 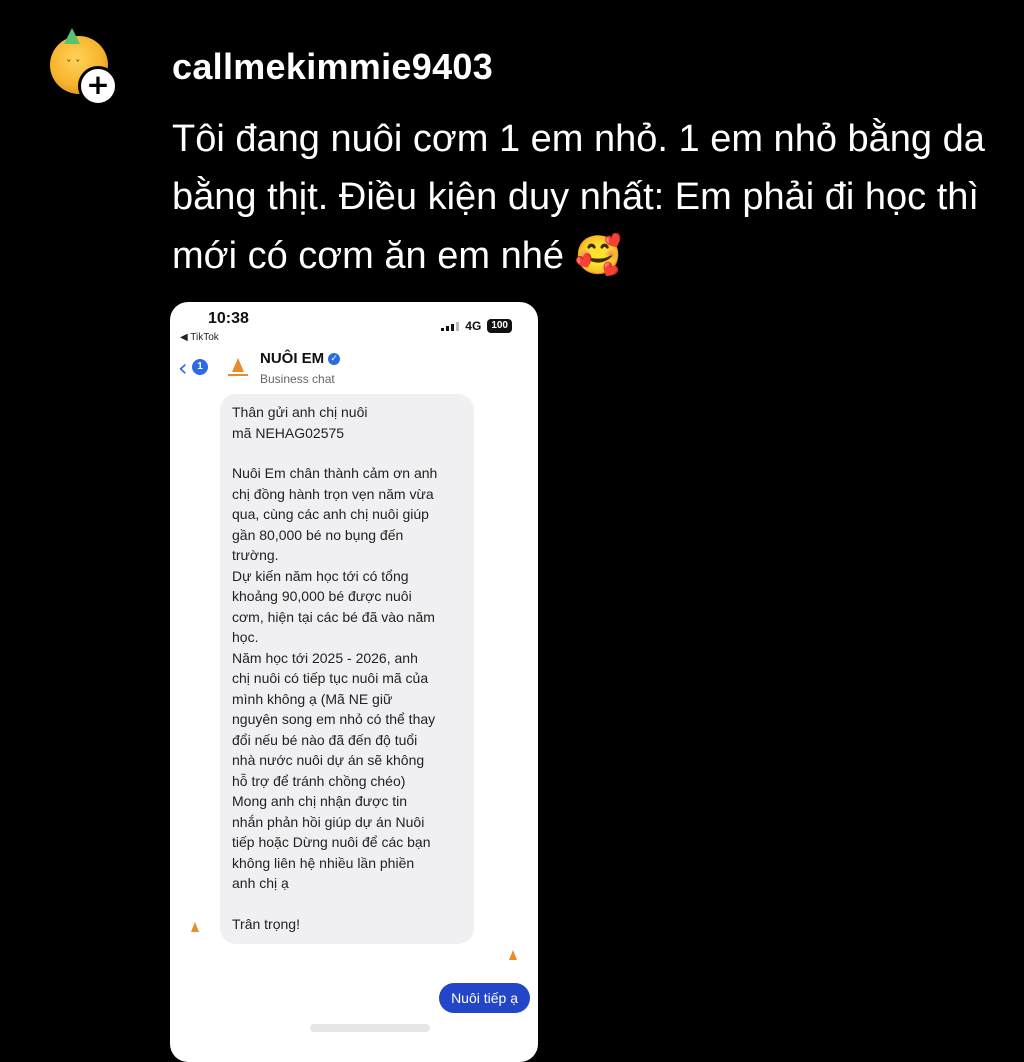 What do you see at coordinates (499, 326) in the screenshot?
I see `battery-icon: 100` at bounding box center [499, 326].